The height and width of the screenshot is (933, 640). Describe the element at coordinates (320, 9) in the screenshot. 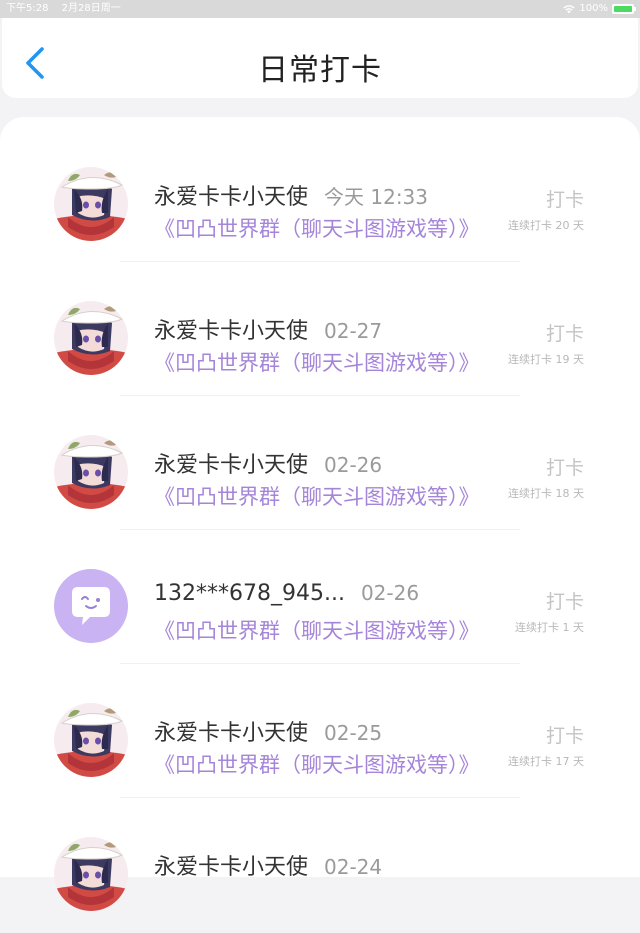

I see `status-bar: 下午5:28 2月28日周一 100%` at that location.